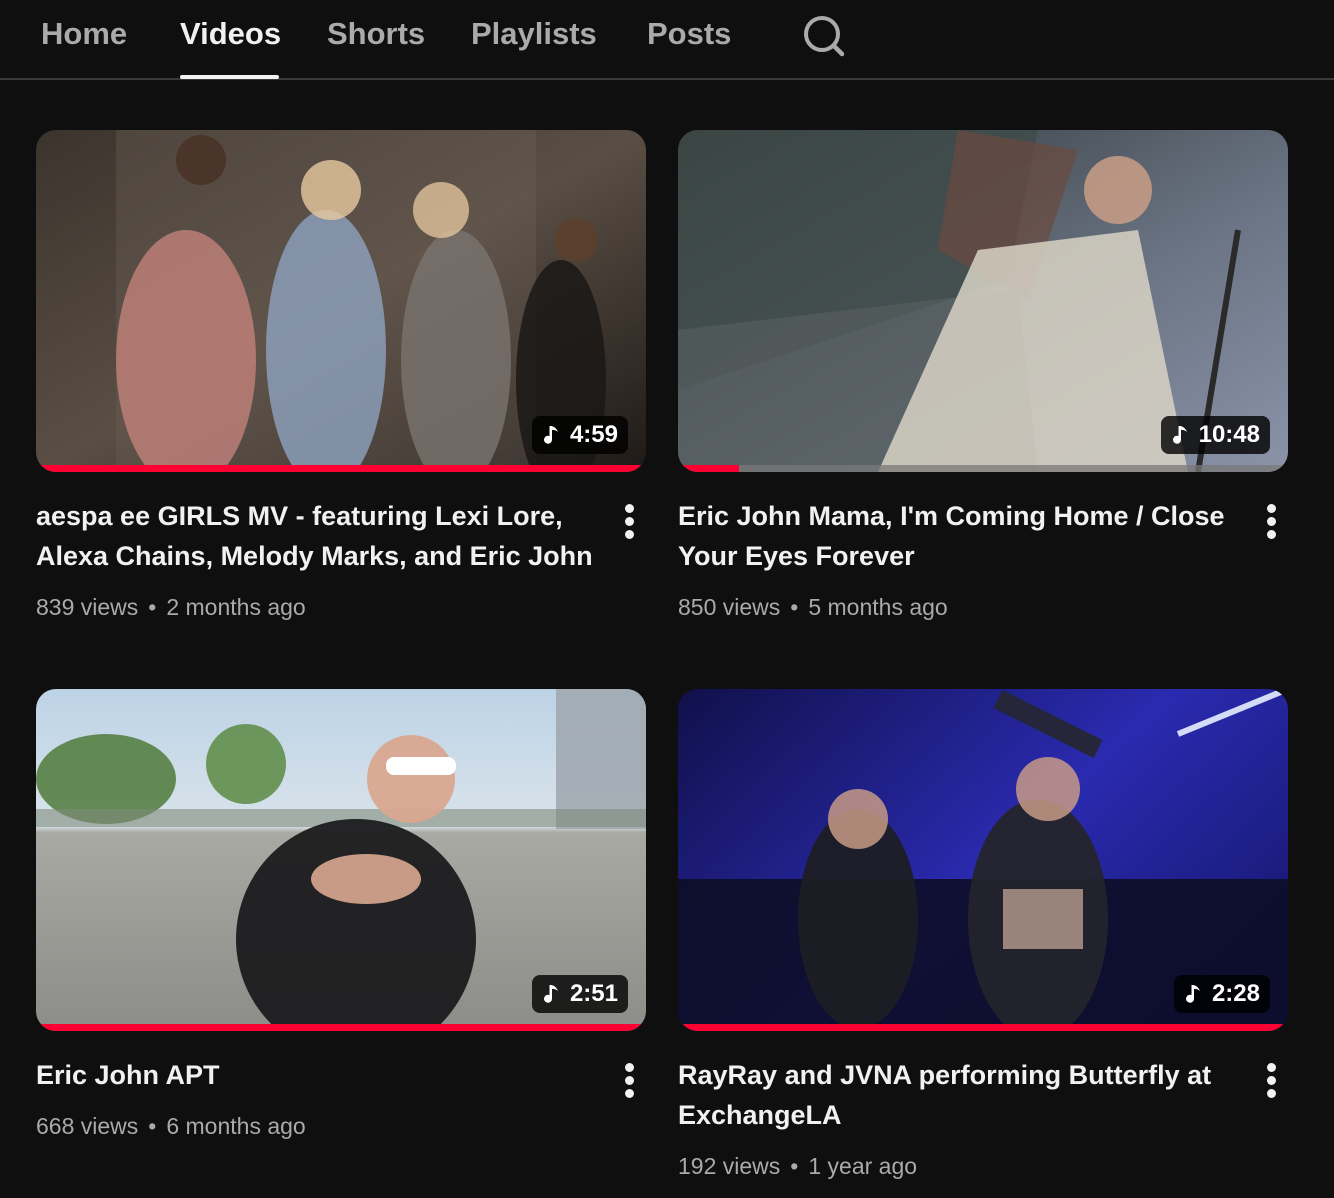  What do you see at coordinates (376, 34) in the screenshot?
I see `tab-shorts: Shorts` at bounding box center [376, 34].